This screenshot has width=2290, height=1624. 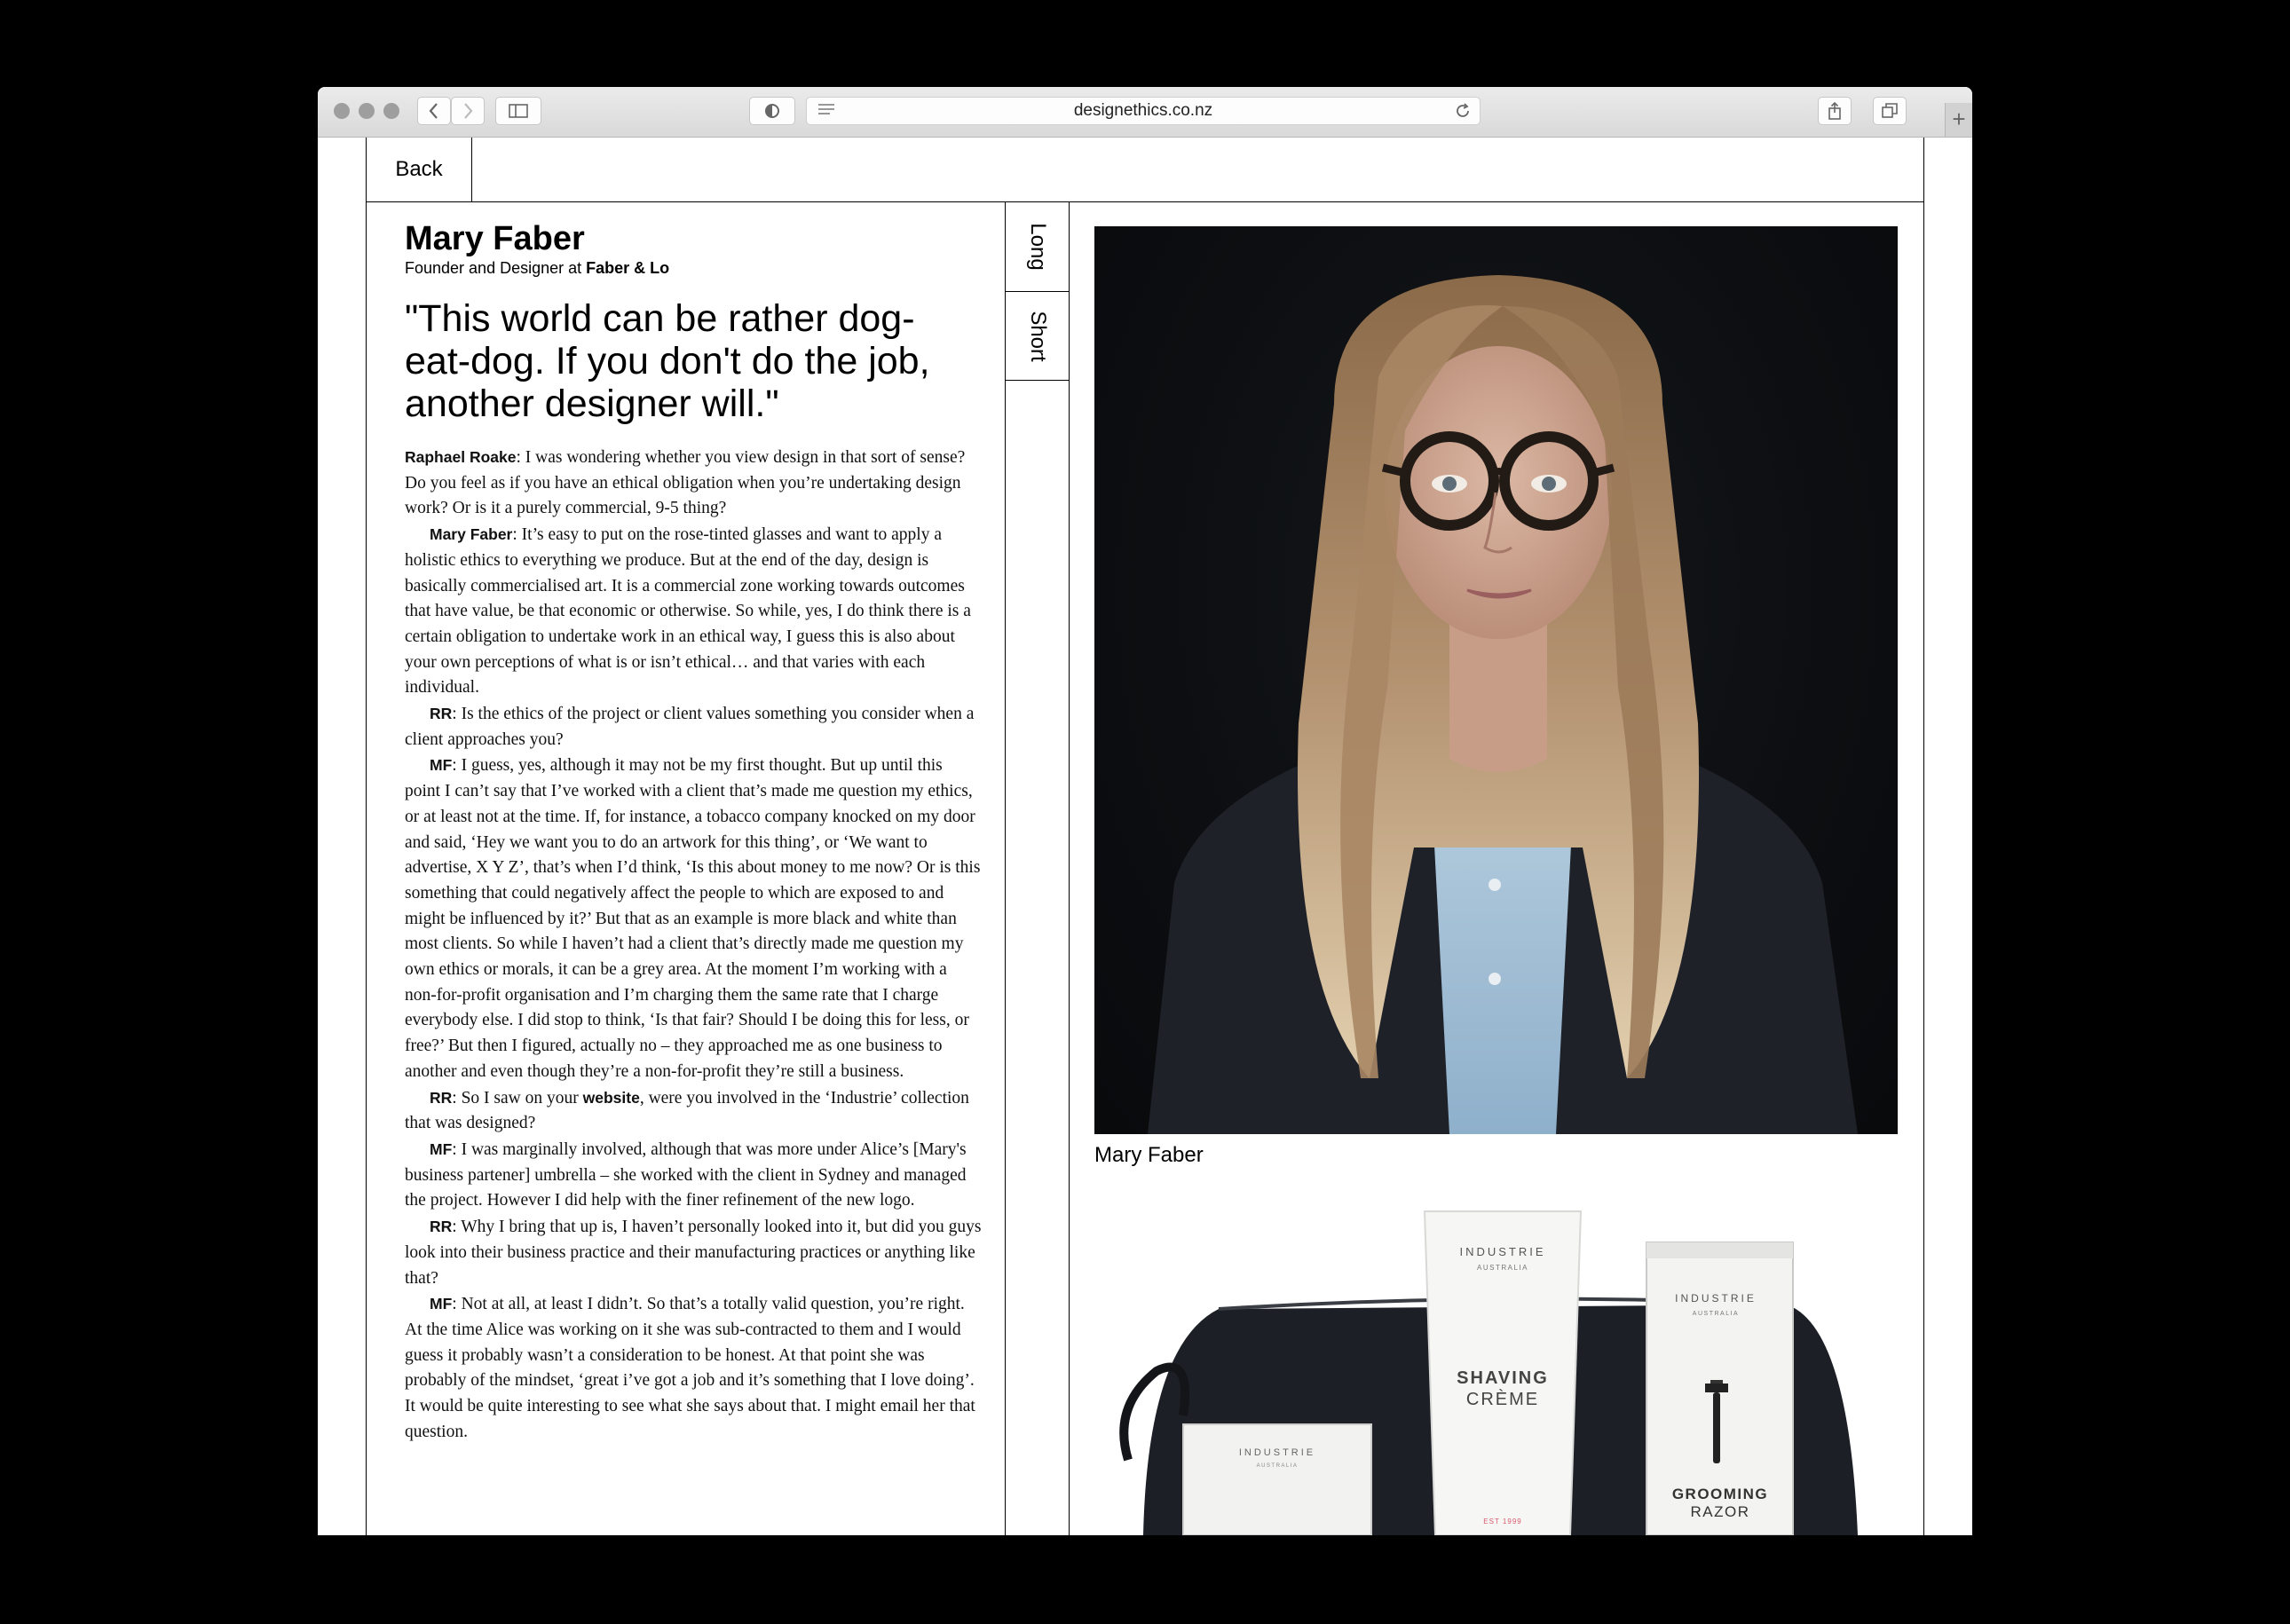 I want to click on company-name: Faber & Lo, so click(x=628, y=268).